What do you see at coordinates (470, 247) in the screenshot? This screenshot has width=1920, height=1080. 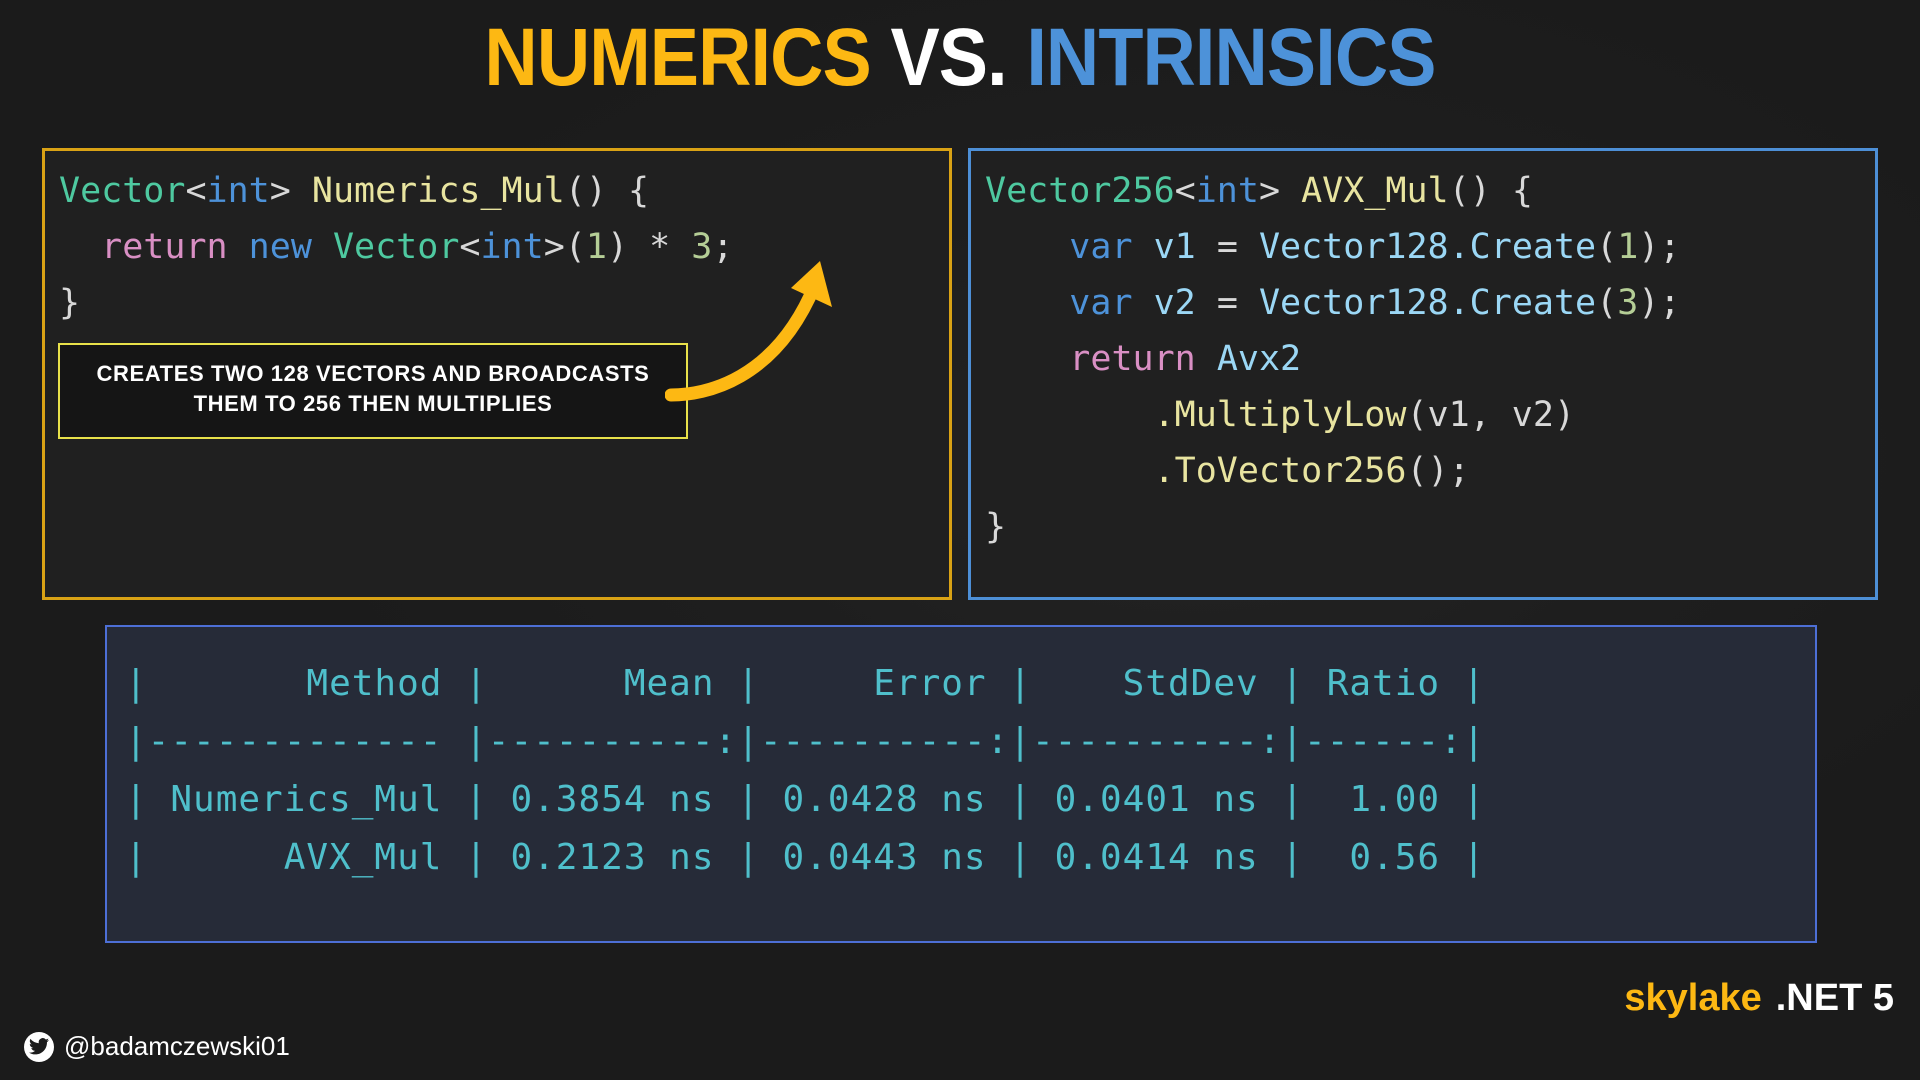 I see `left-l2-lt: <` at bounding box center [470, 247].